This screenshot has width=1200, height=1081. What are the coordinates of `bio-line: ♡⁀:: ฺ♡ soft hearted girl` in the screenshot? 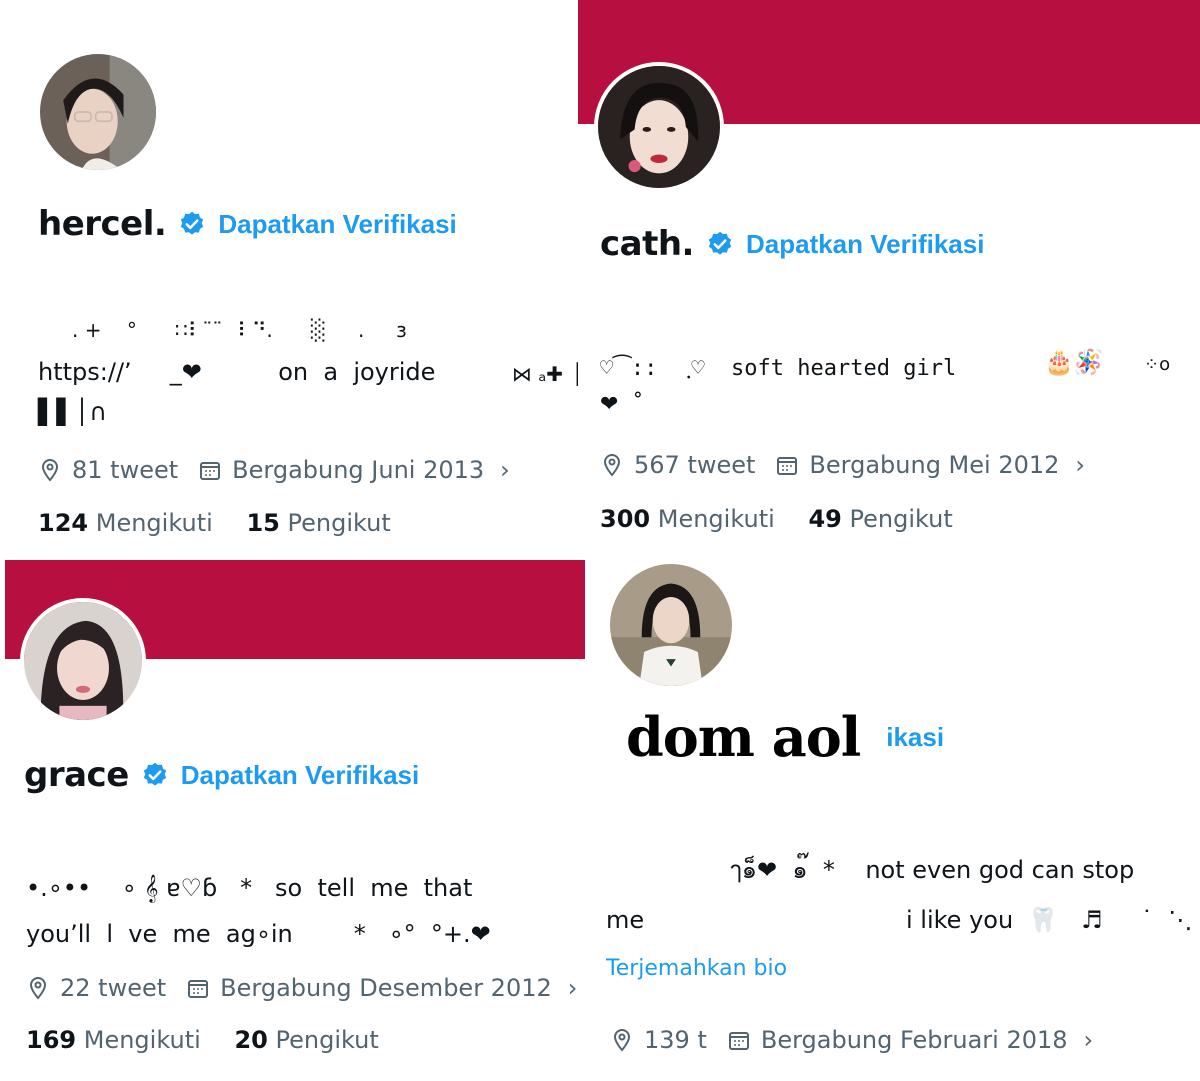 It's located at (778, 368).